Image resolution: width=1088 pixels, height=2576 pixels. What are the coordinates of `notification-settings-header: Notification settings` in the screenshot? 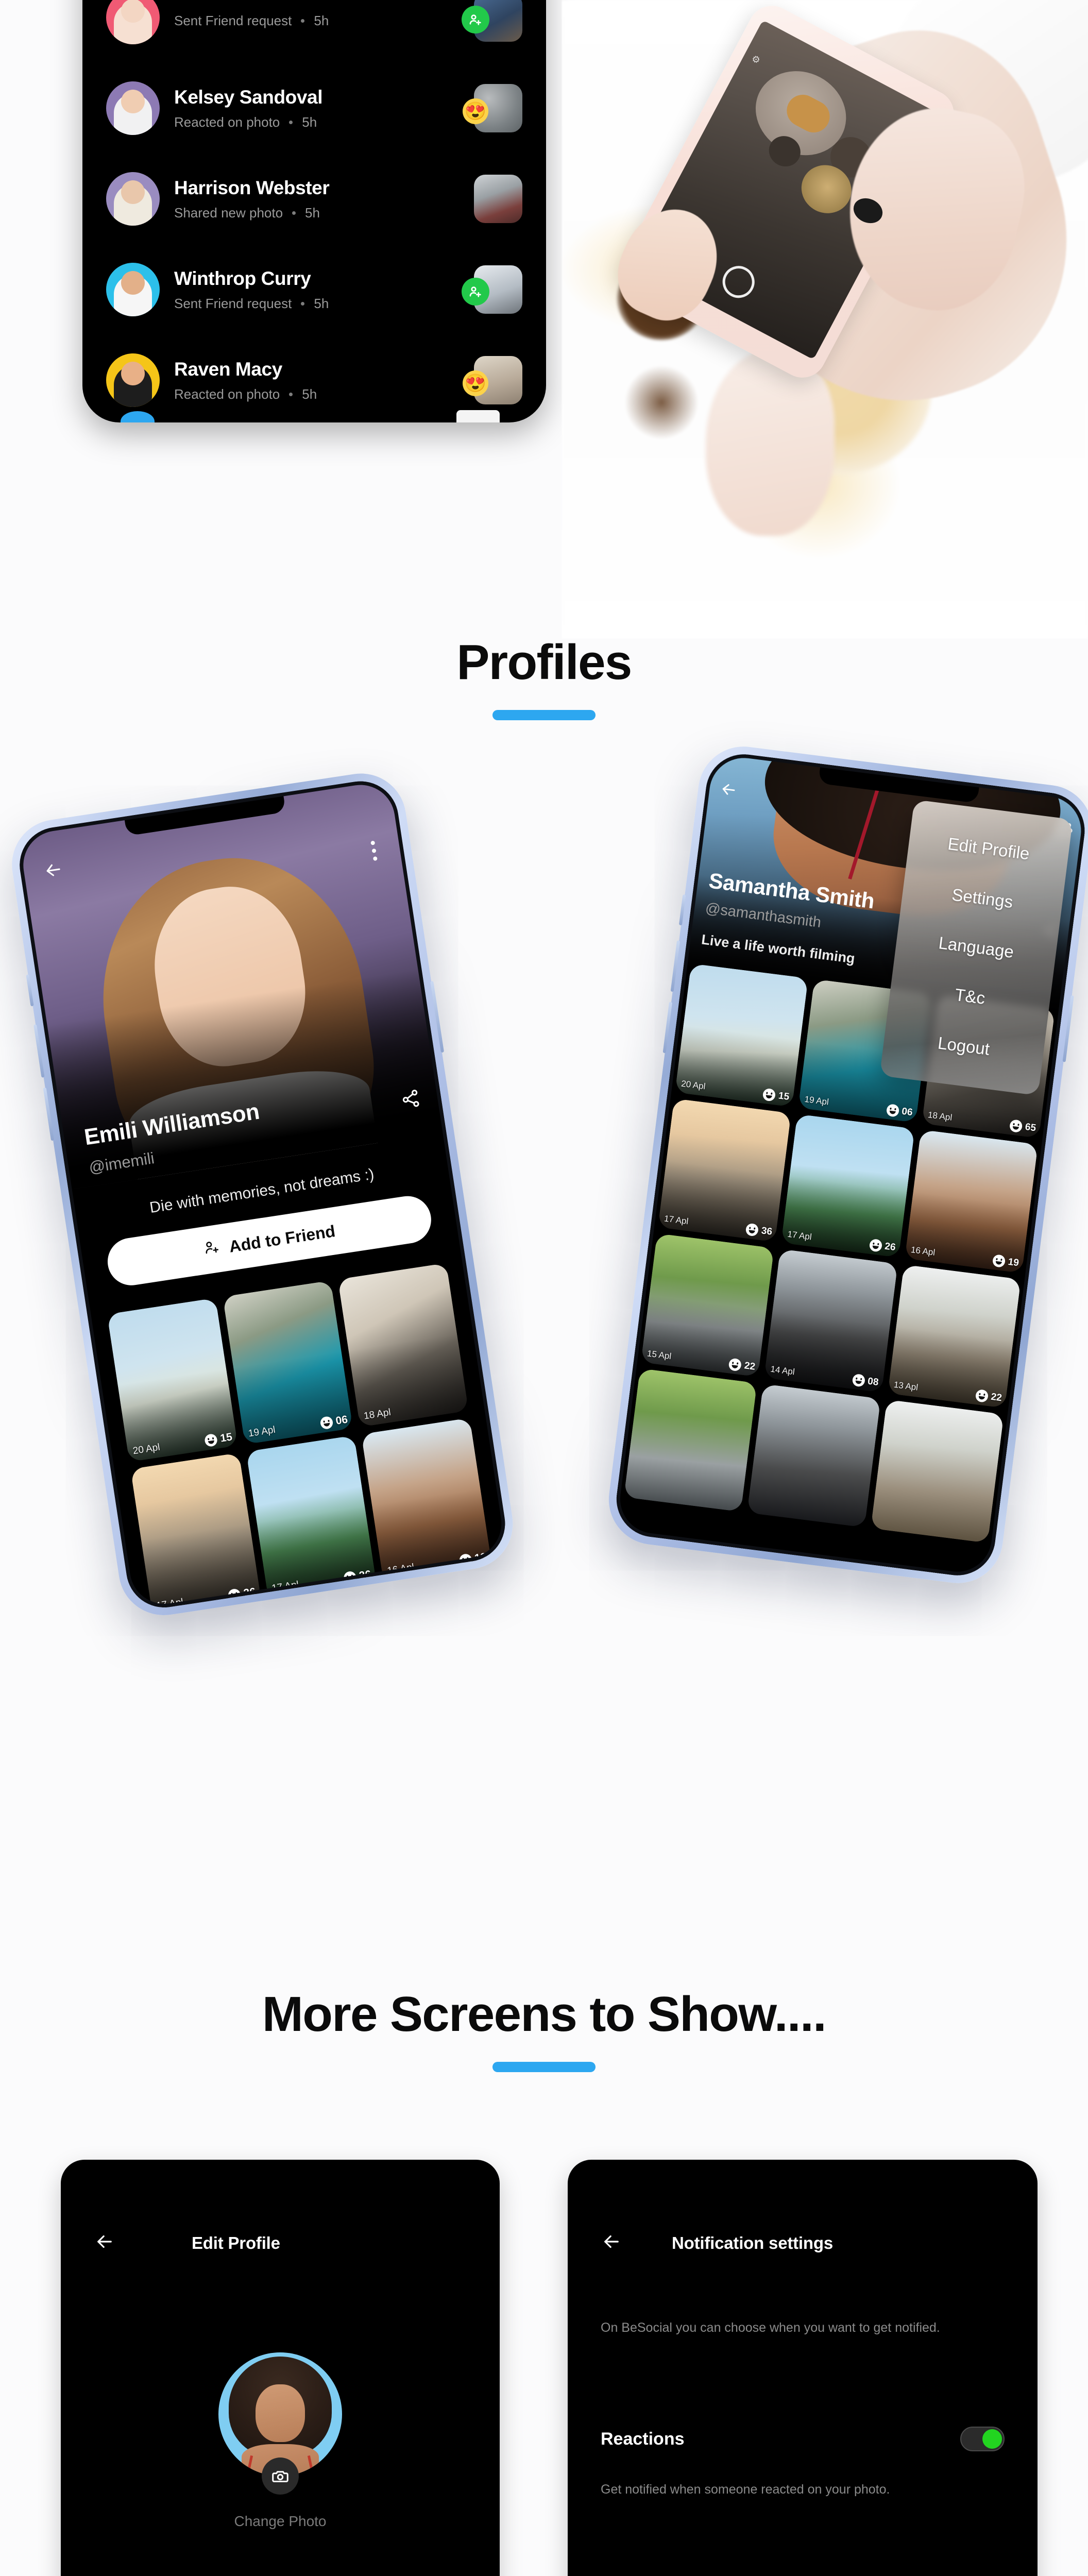 It's located at (803, 2243).